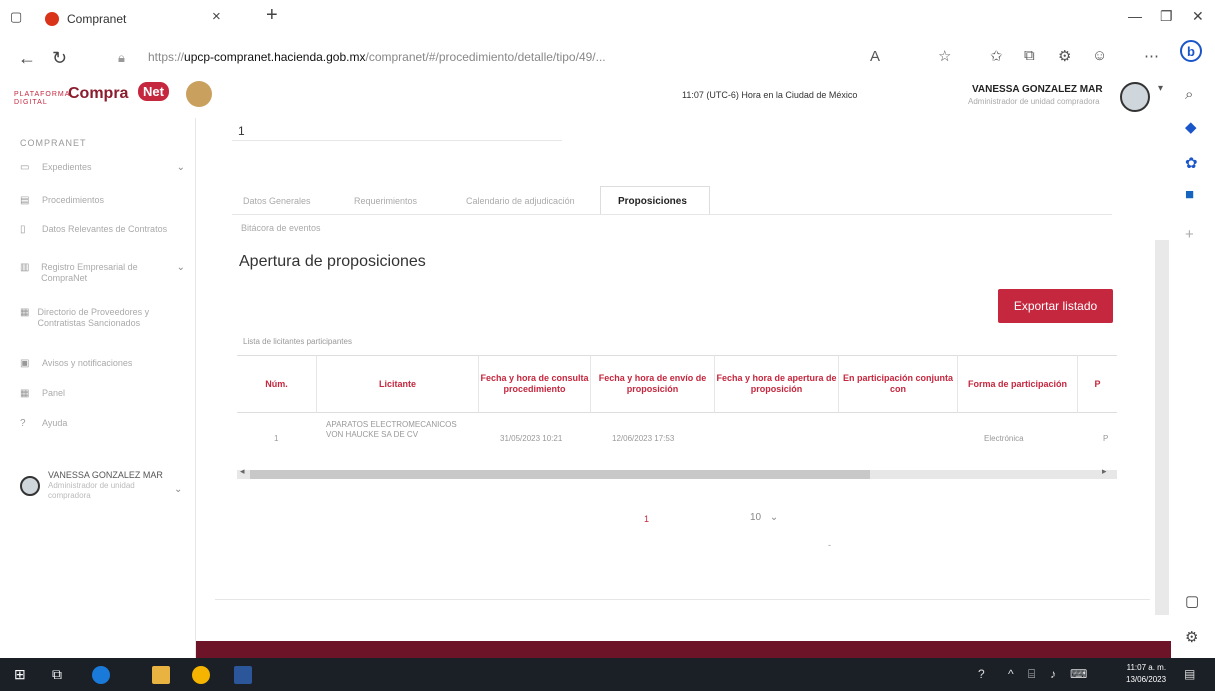  I want to click on taskbar-clock: 11:07 a. m. 13/06/2023, so click(1146, 674).